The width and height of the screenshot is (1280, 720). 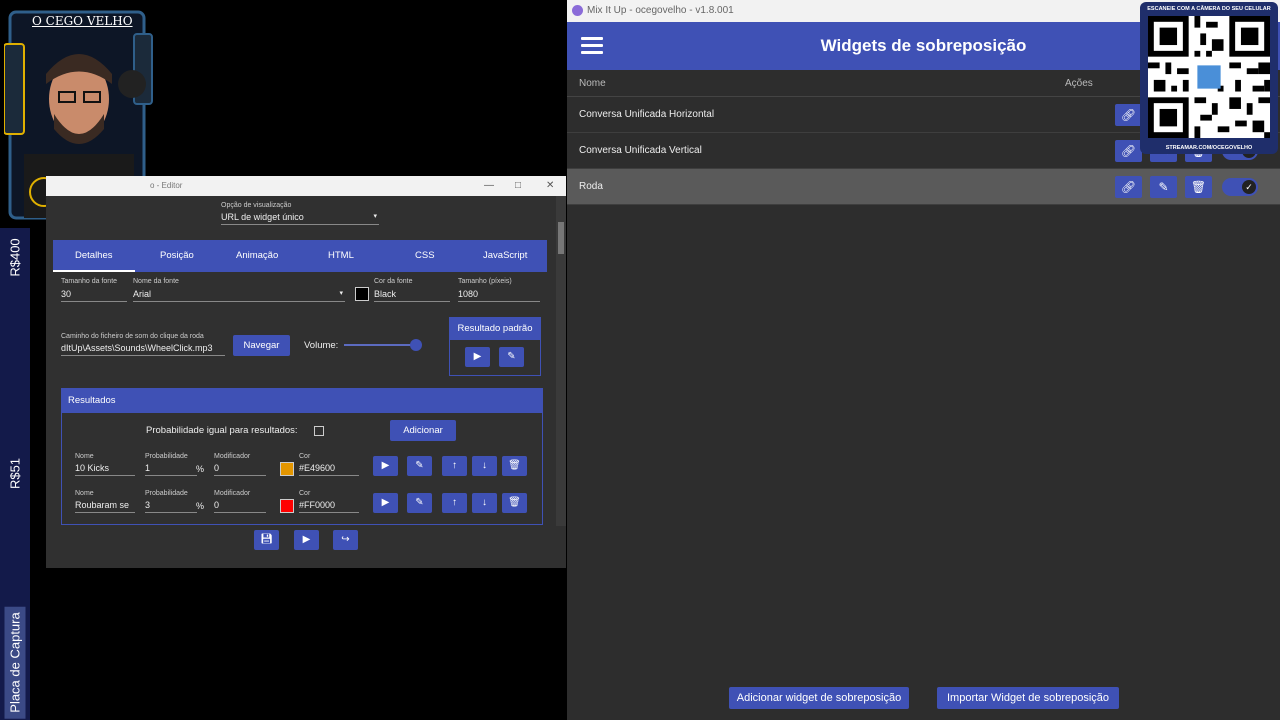 What do you see at coordinates (1240, 187) in the screenshot?
I see `enable-toggle: ✓` at bounding box center [1240, 187].